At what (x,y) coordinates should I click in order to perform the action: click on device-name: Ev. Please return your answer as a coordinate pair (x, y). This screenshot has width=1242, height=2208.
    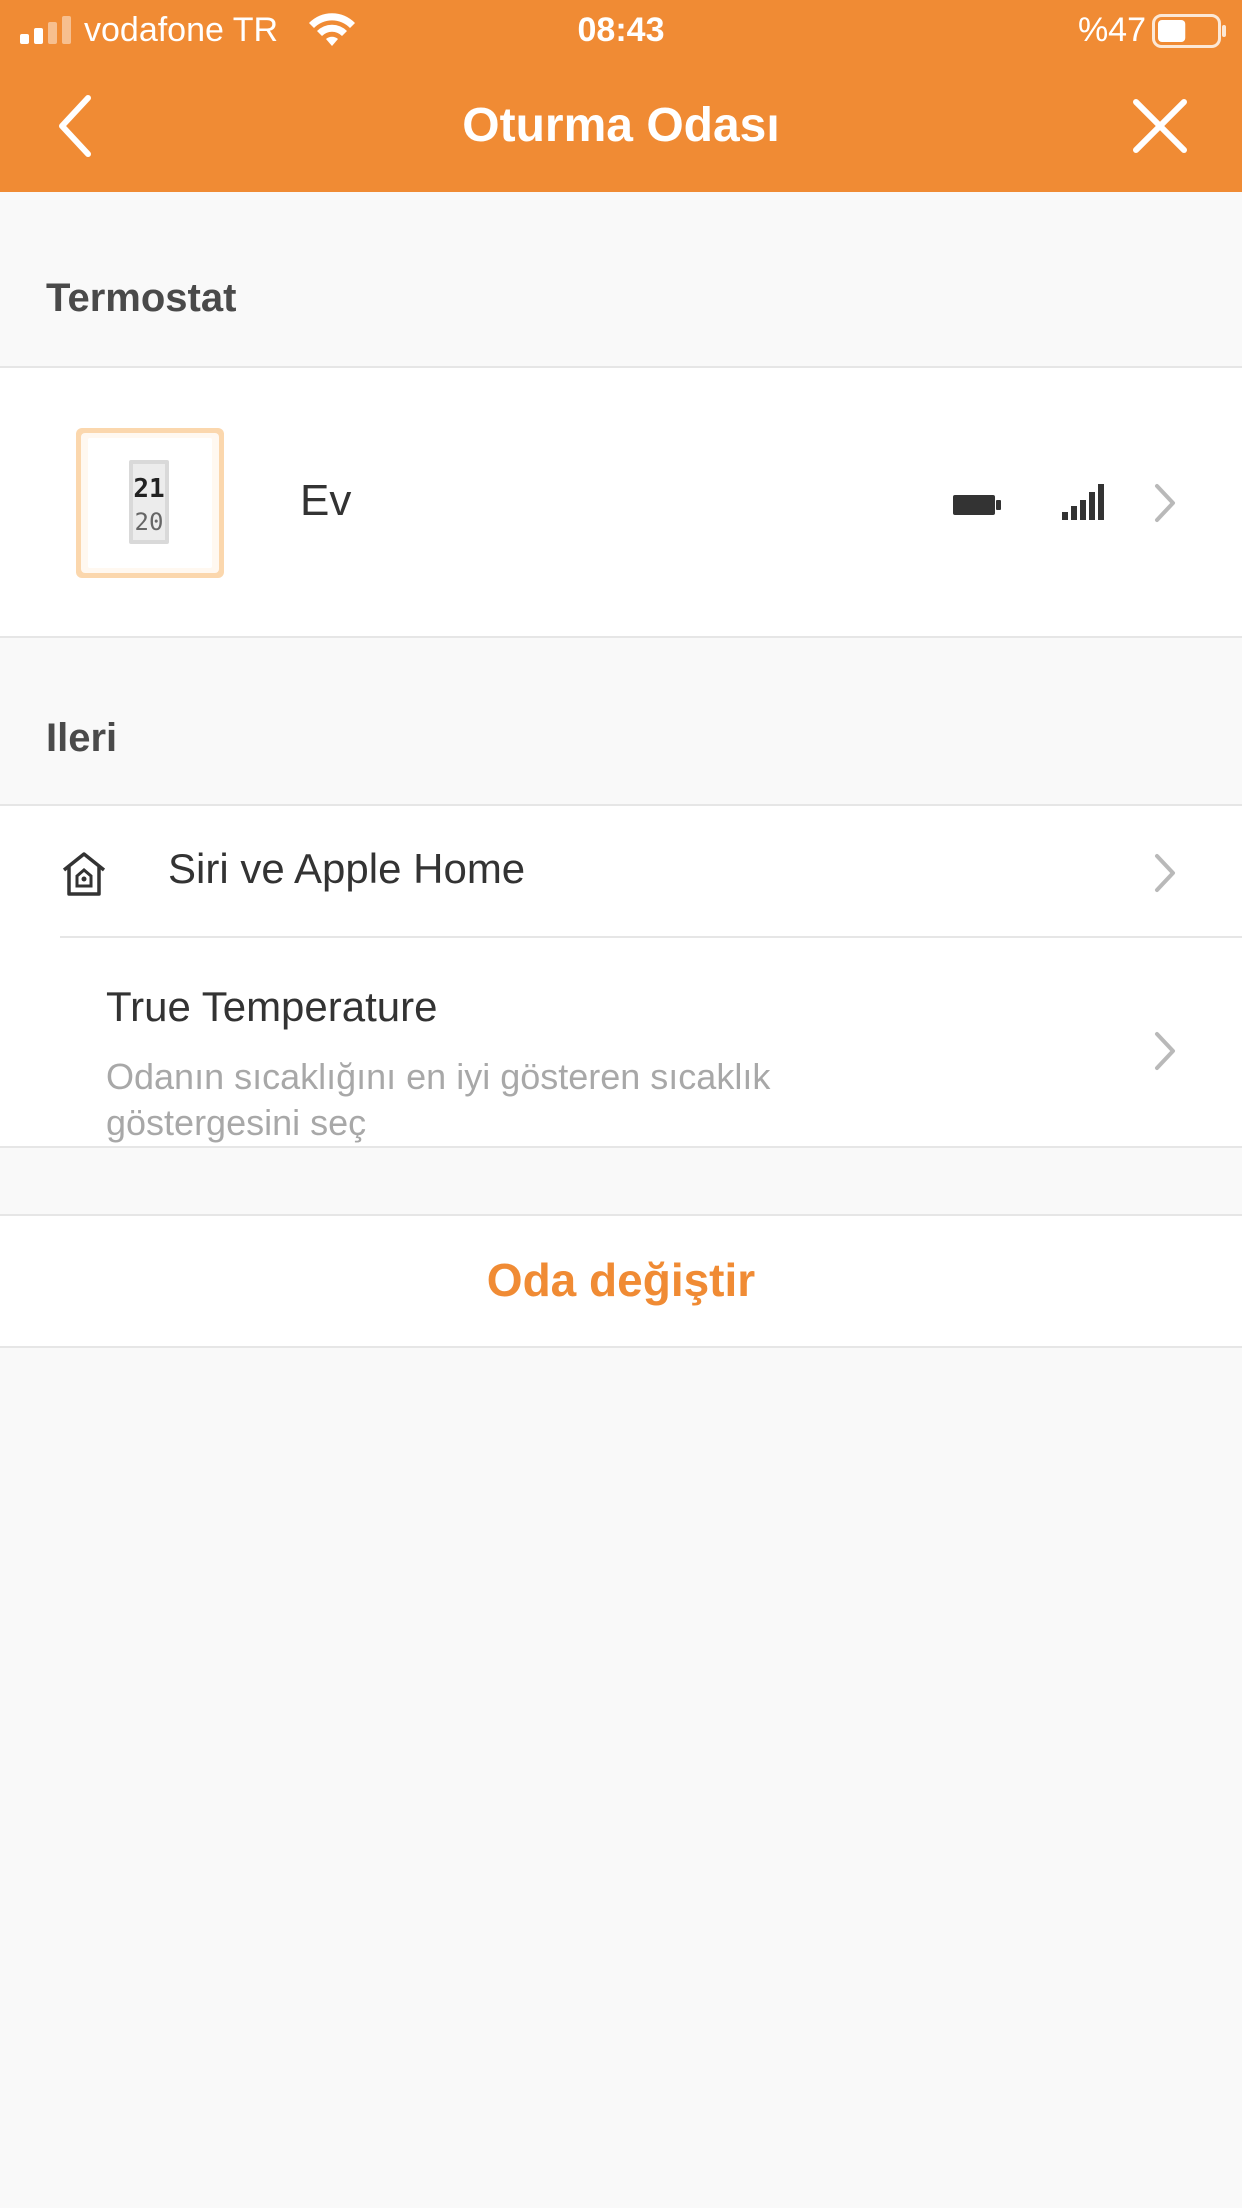
    Looking at the image, I should click on (326, 500).